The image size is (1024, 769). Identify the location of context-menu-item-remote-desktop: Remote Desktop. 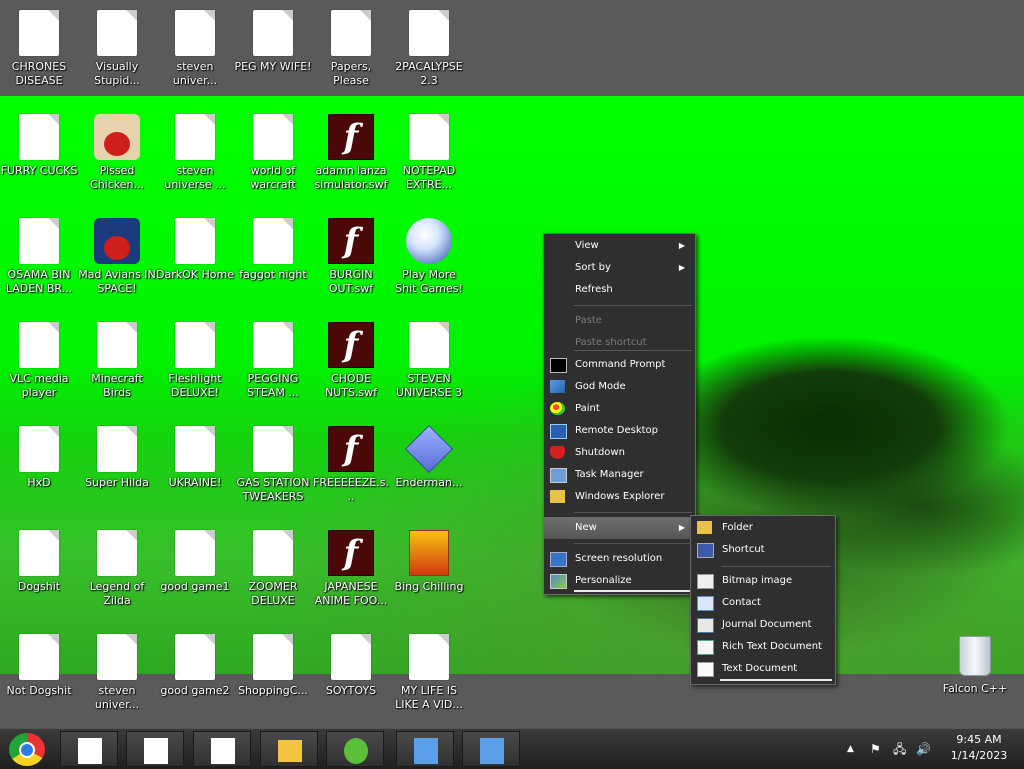
(619, 431).